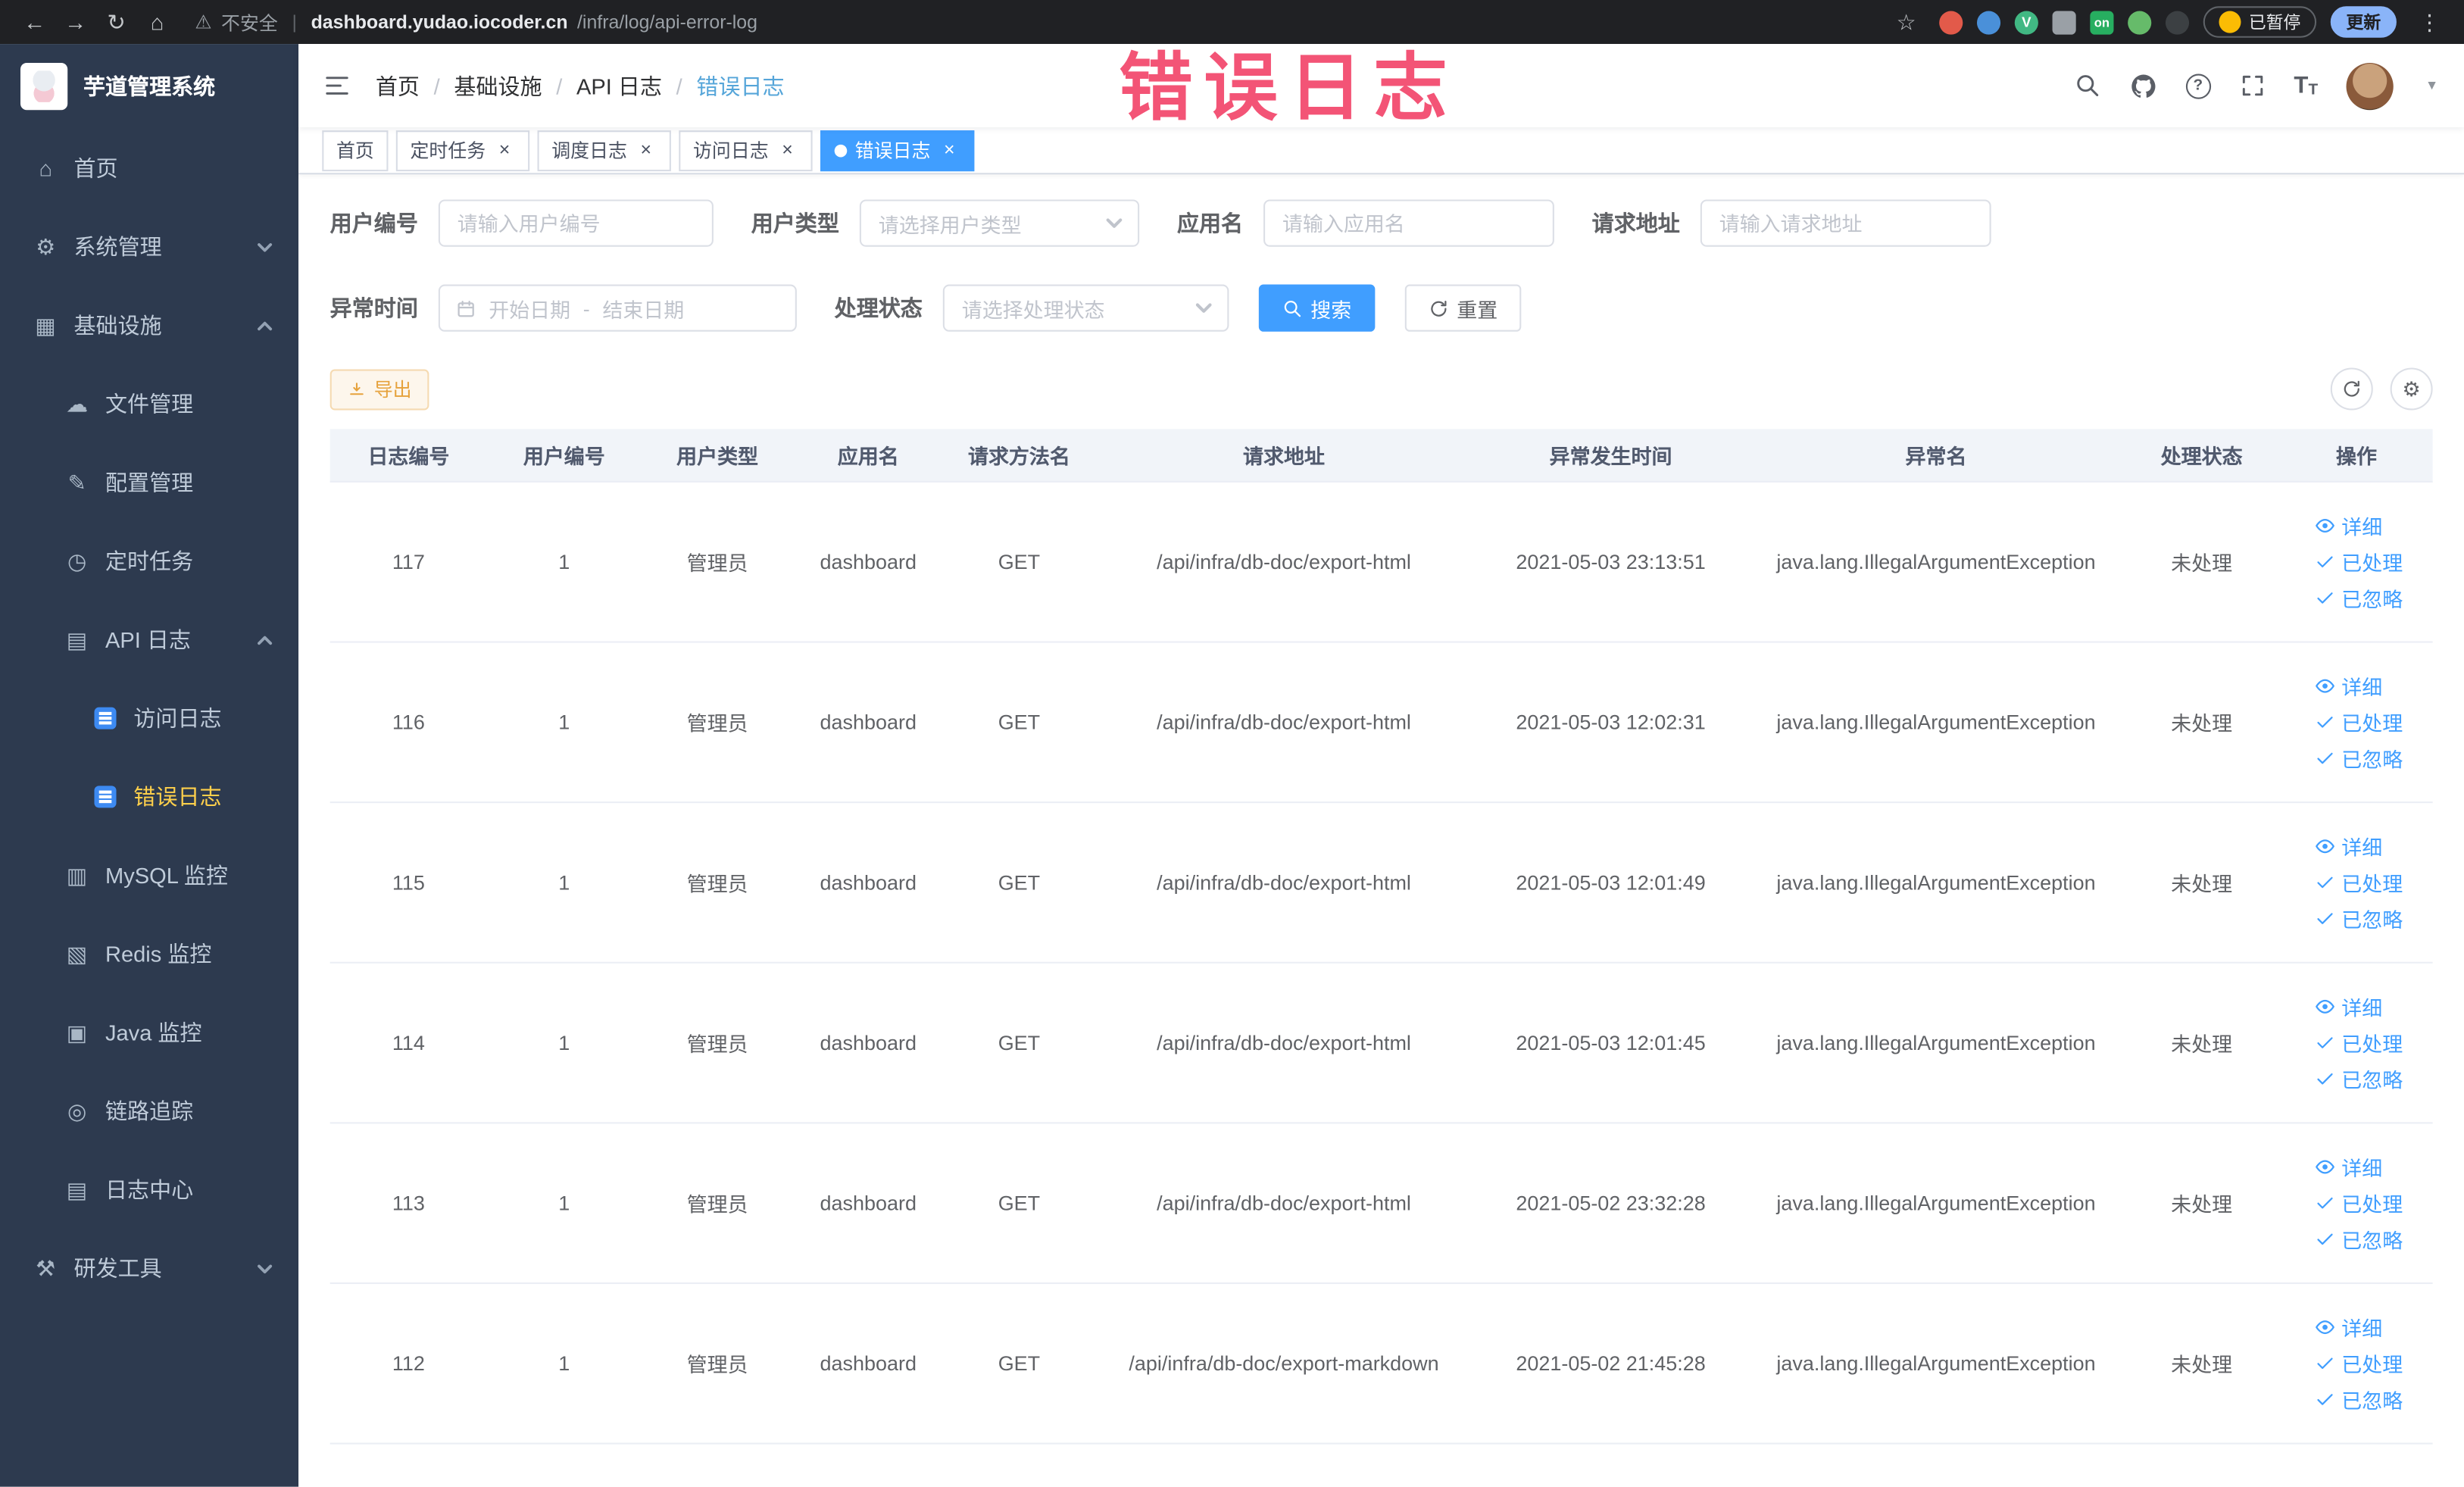 This screenshot has height=1487, width=2464. Describe the element at coordinates (2252, 85) in the screenshot. I see `fullscreen-icon` at that location.